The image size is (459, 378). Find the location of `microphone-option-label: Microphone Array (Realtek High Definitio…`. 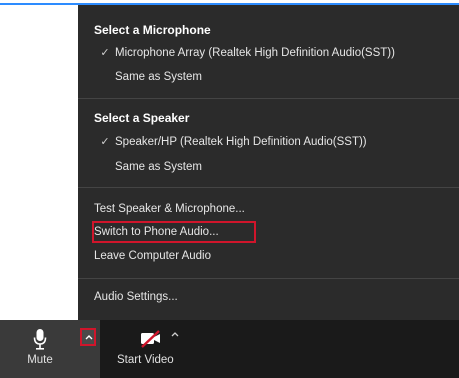

microphone-option-label: Microphone Array (Realtek High Definitio… is located at coordinates (255, 53).